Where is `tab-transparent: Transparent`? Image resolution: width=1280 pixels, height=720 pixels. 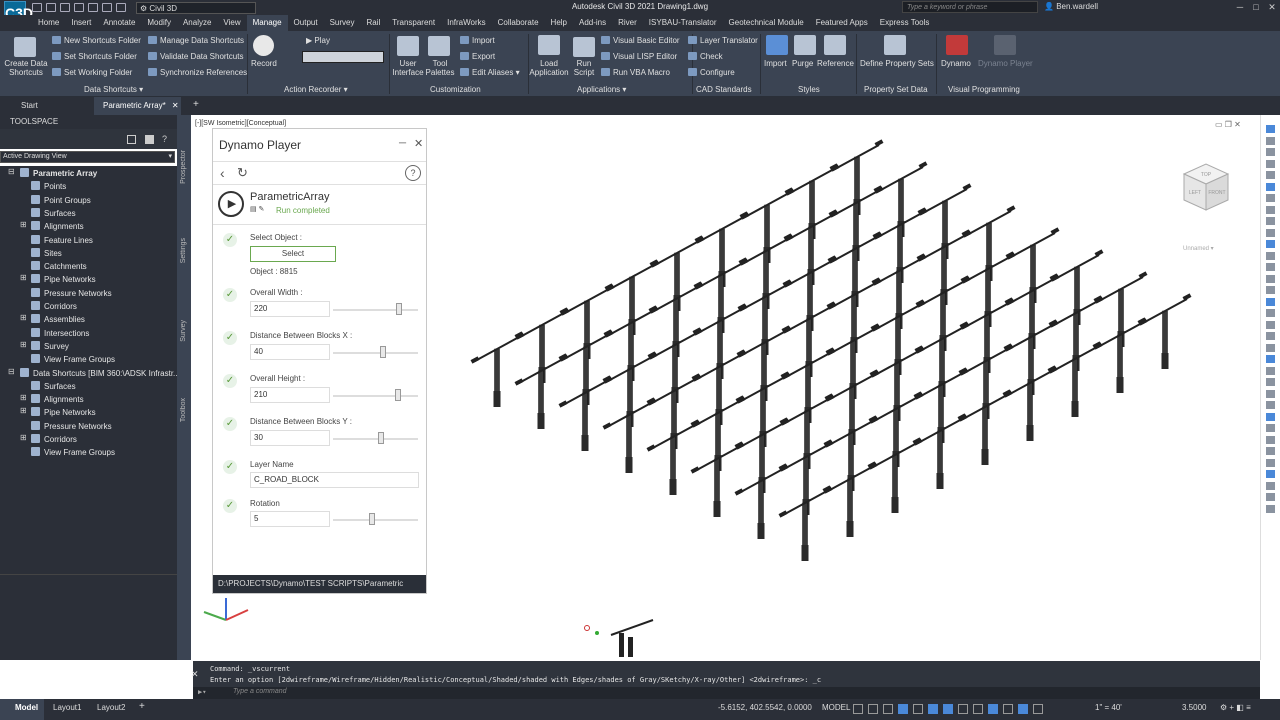 tab-transparent: Transparent is located at coordinates (413, 23).